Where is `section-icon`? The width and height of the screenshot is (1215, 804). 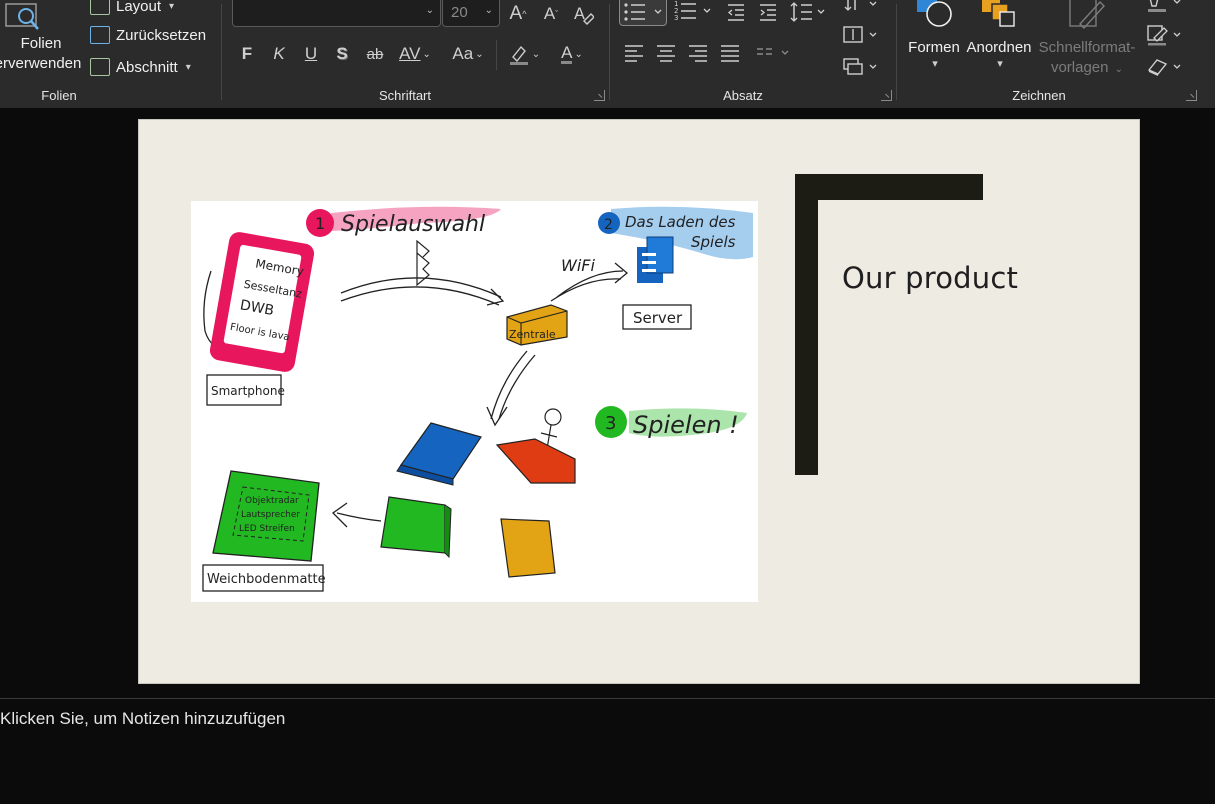 section-icon is located at coordinates (100, 67).